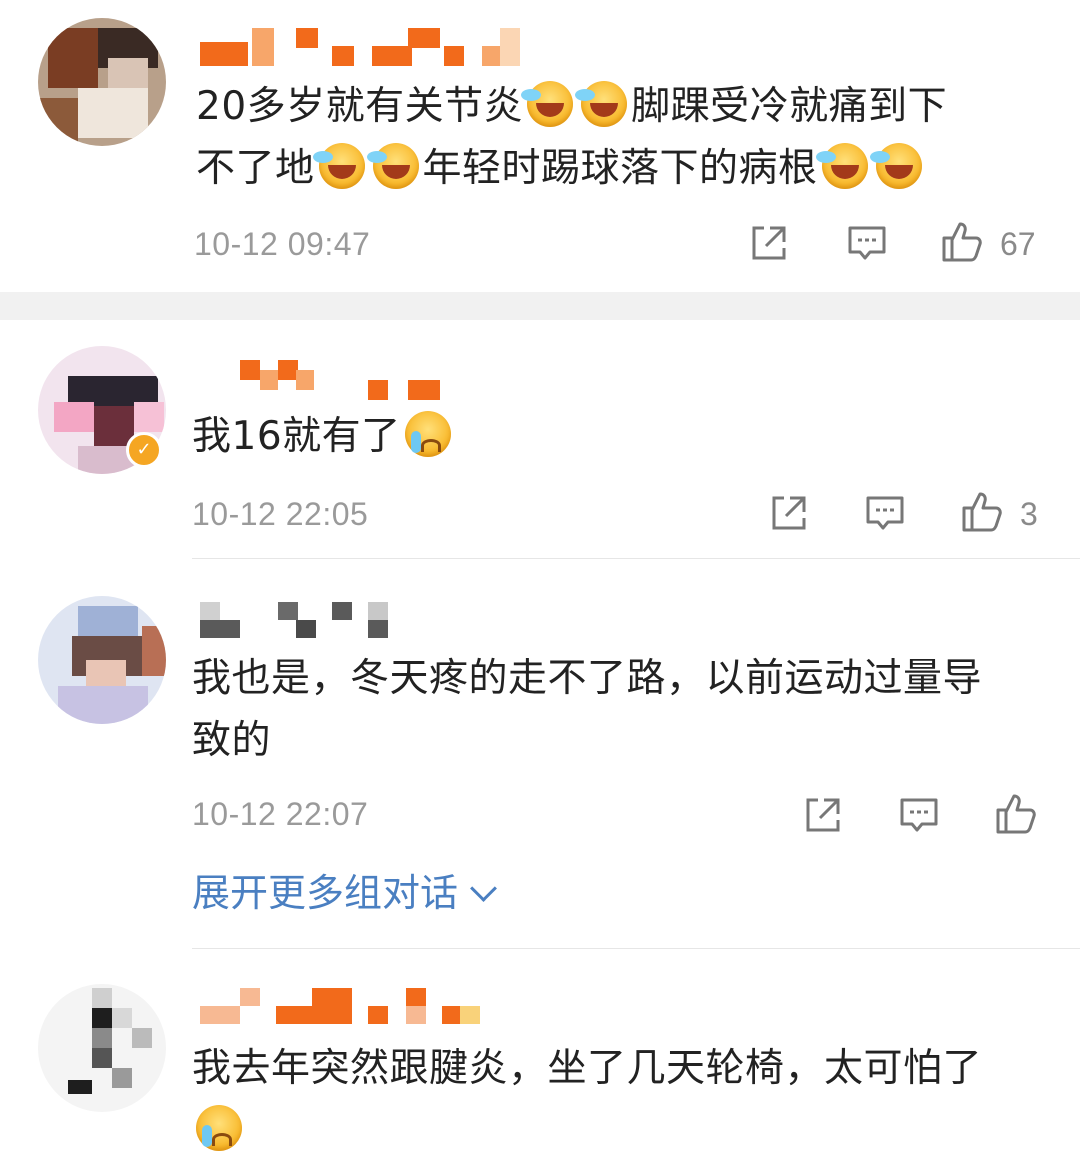  Describe the element at coordinates (1018, 244) in the screenshot. I see `like-count: 67` at that location.